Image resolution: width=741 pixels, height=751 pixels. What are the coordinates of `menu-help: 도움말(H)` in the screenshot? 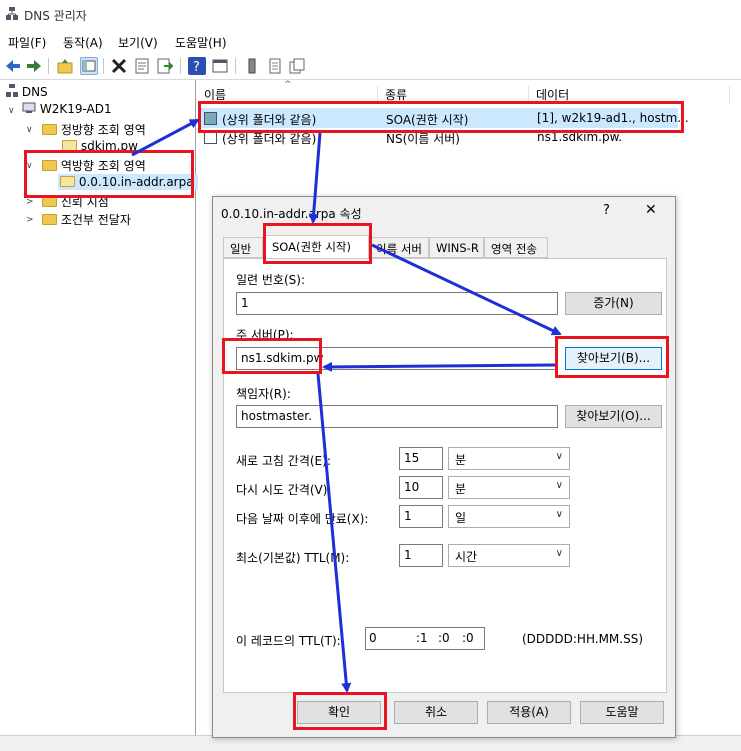 It's located at (201, 42).